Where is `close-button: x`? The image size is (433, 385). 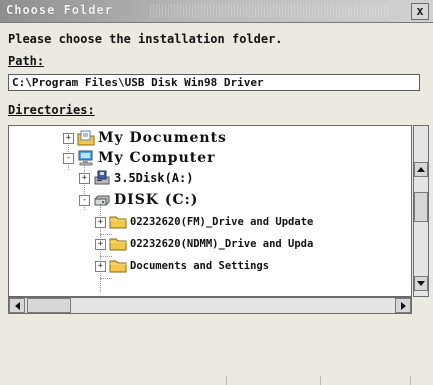
close-button: x is located at coordinates (420, 11).